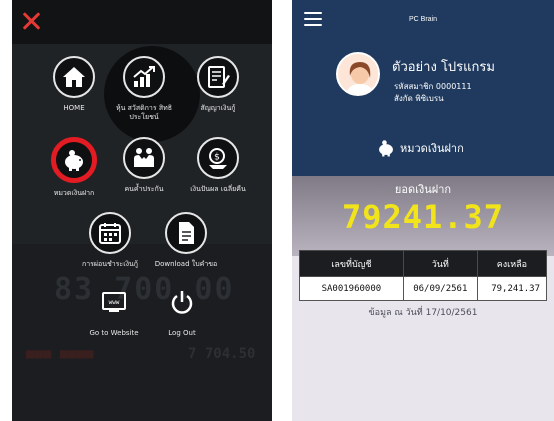 This screenshot has height=421, width=554. I want to click on document-icon, so click(186, 233).